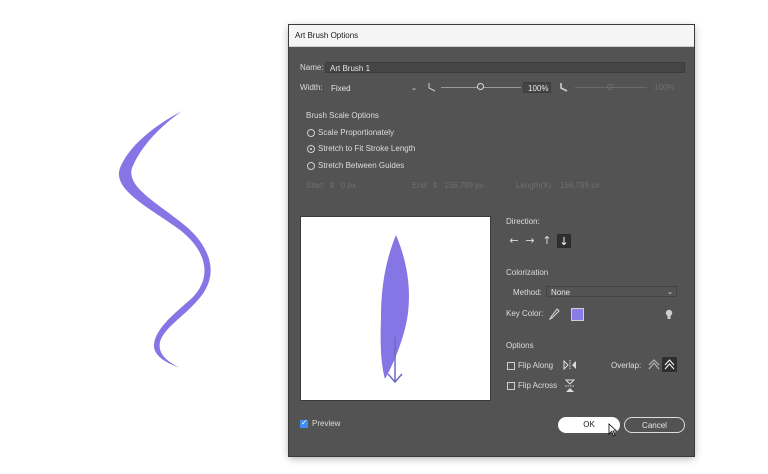  I want to click on flip-across-checkbox, so click(511, 386).